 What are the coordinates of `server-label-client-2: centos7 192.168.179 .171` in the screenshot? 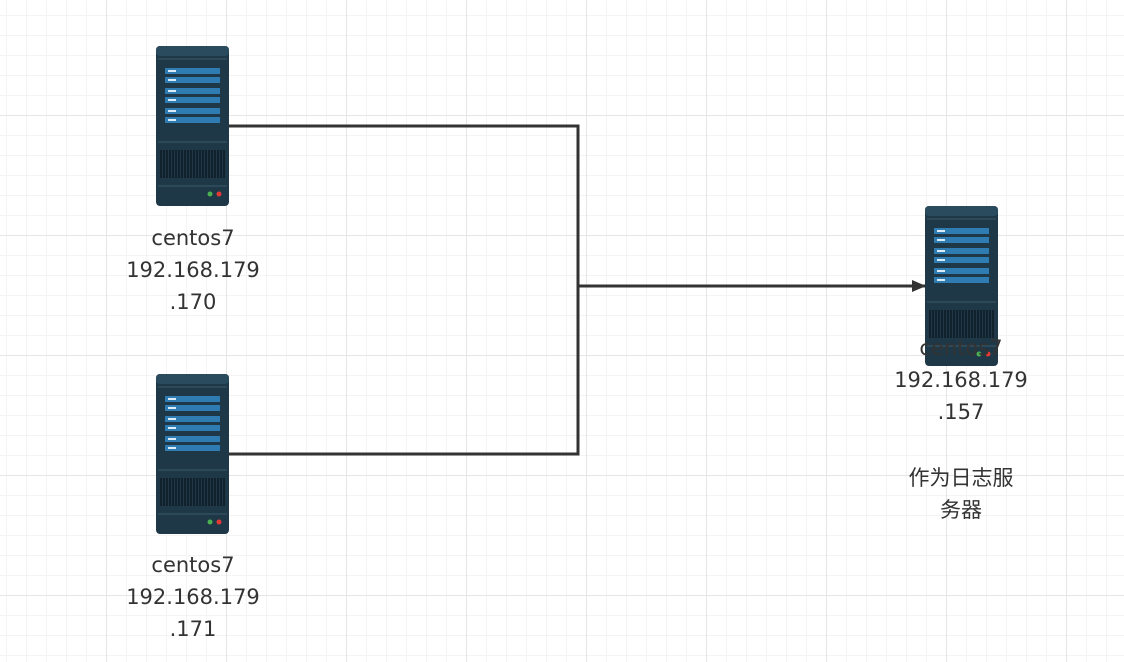 It's located at (193, 597).